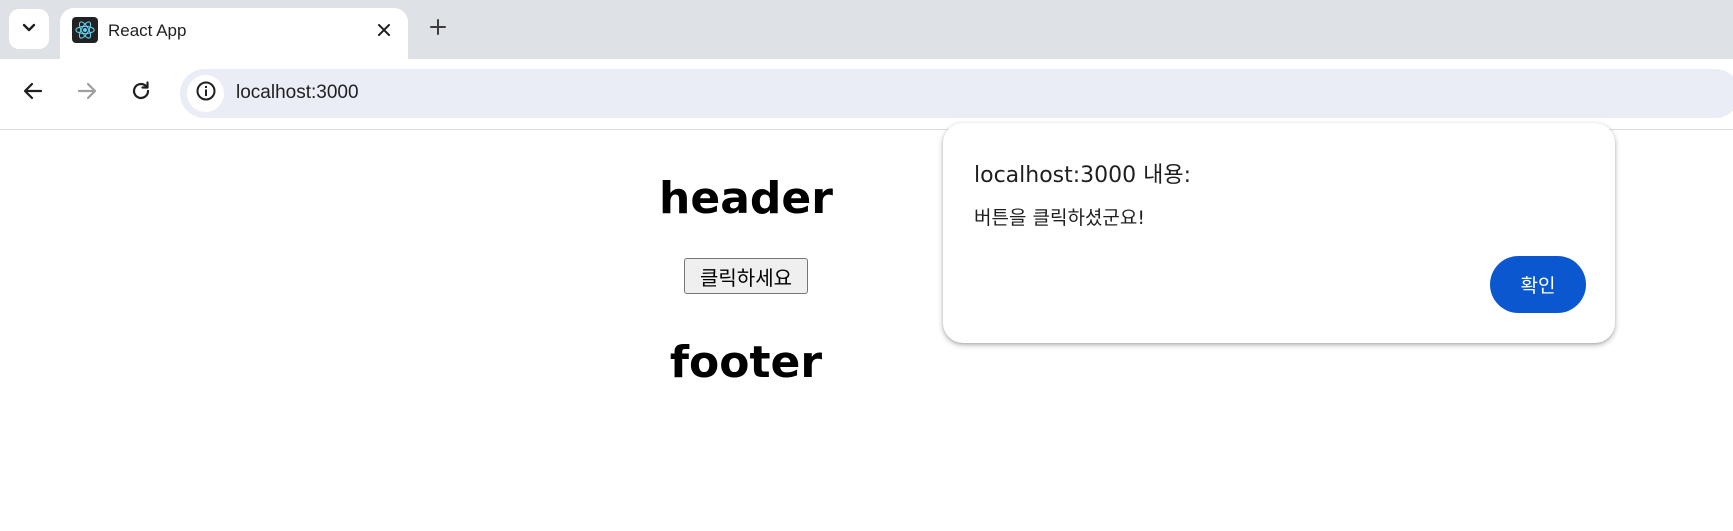  Describe the element at coordinates (746, 276) in the screenshot. I see `click-me-button: 클릭하세요` at that location.